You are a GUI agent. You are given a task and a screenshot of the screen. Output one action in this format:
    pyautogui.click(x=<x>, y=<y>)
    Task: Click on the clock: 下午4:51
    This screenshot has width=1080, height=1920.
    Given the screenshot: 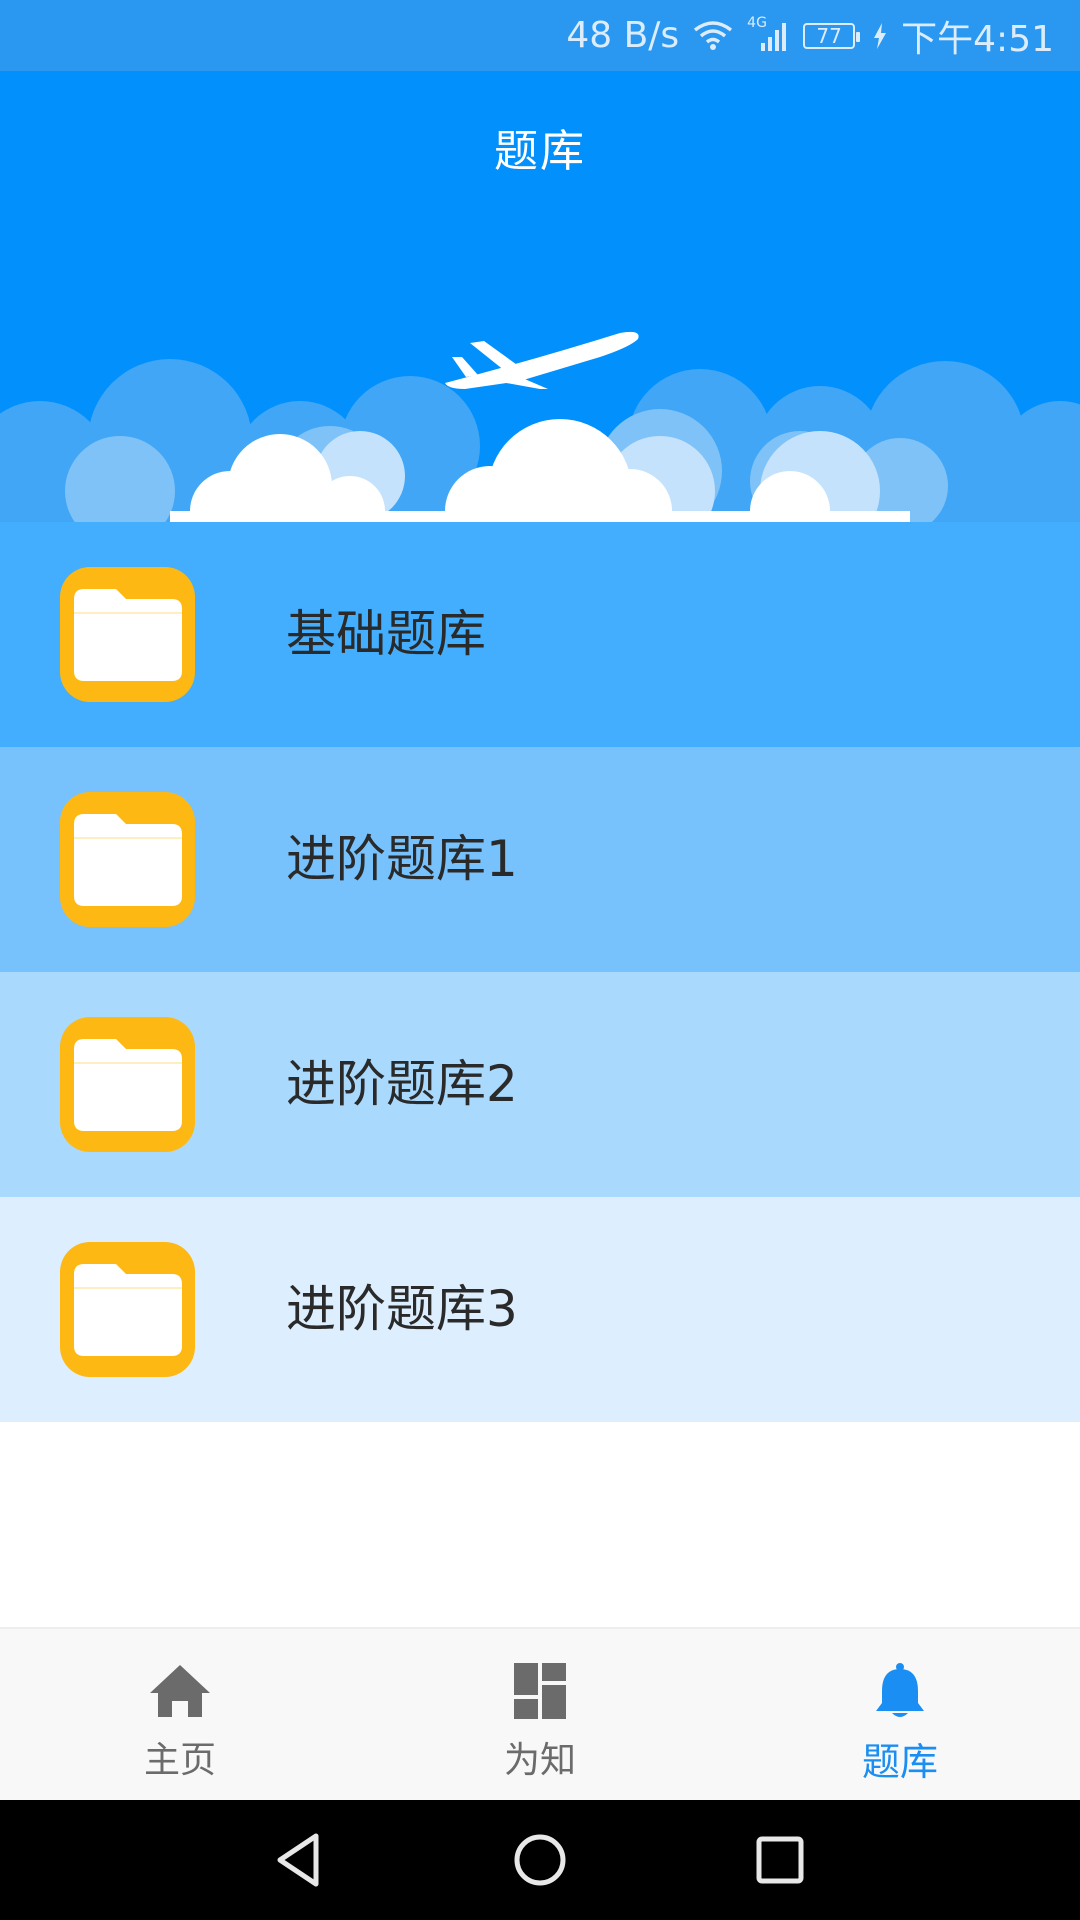 What is the action you would take?
    pyautogui.click(x=977, y=39)
    